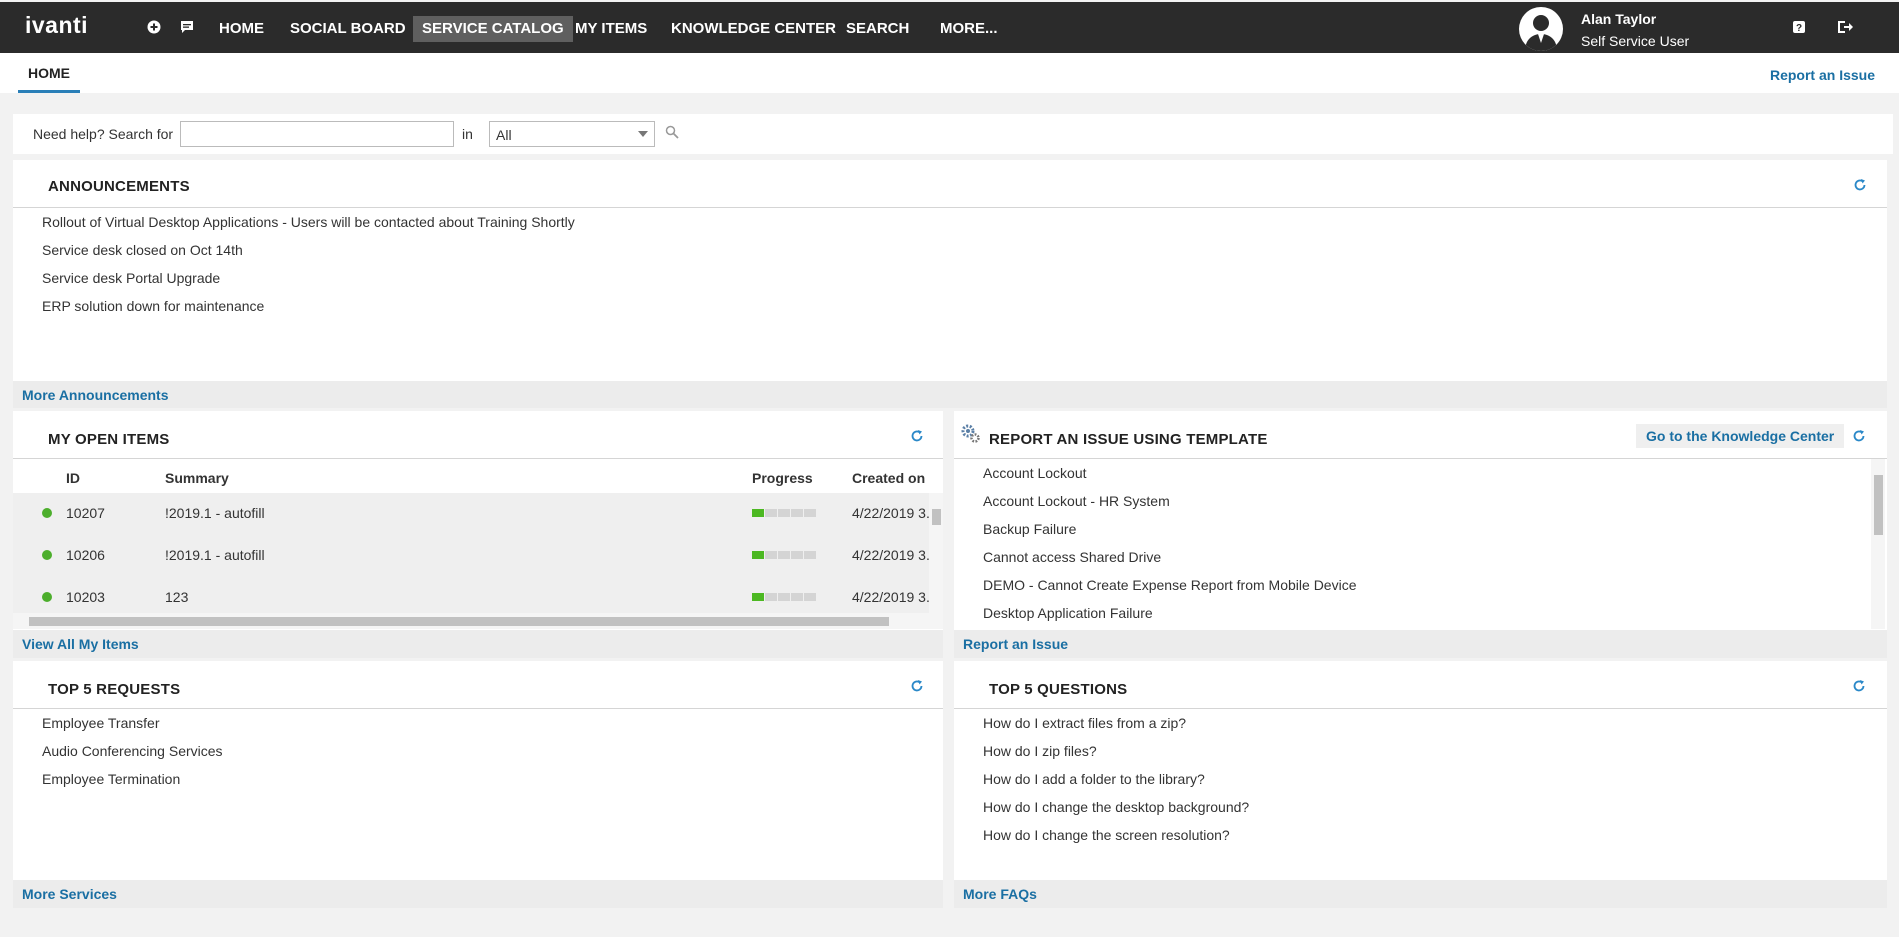  What do you see at coordinates (1740, 436) in the screenshot?
I see `go-to-knowledge-center-button: Go to the Knowledge Center` at bounding box center [1740, 436].